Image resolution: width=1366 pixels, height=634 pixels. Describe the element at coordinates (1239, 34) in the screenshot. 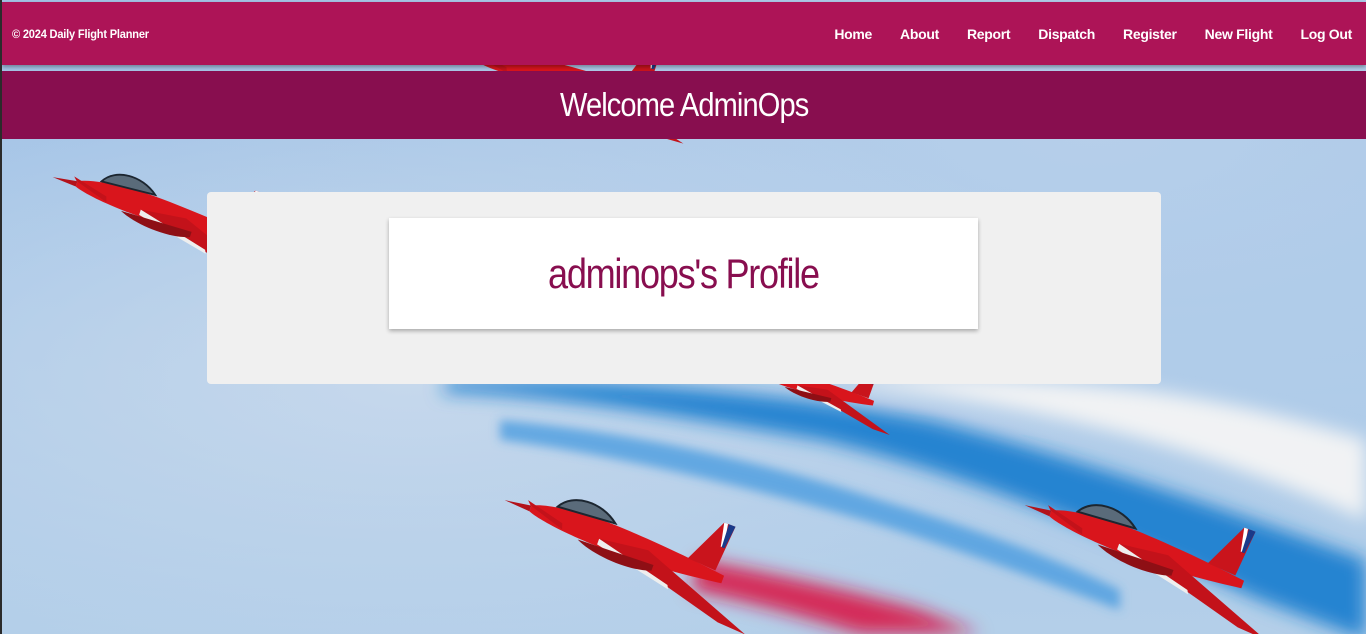

I see `nav-new-flight-link: New Flight` at that location.